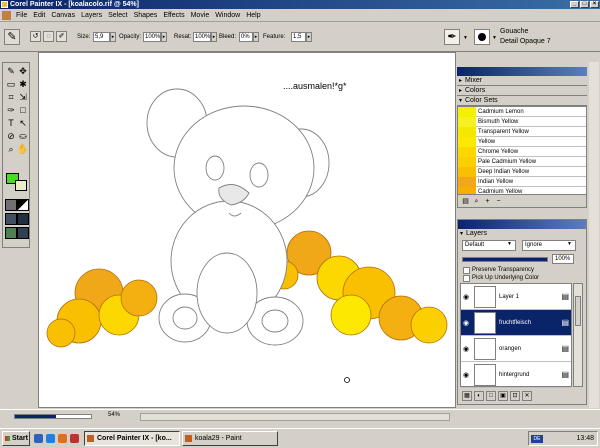 The width and height of the screenshot is (600, 448). I want to click on magic-wand-icon: ✱, so click(23, 84).